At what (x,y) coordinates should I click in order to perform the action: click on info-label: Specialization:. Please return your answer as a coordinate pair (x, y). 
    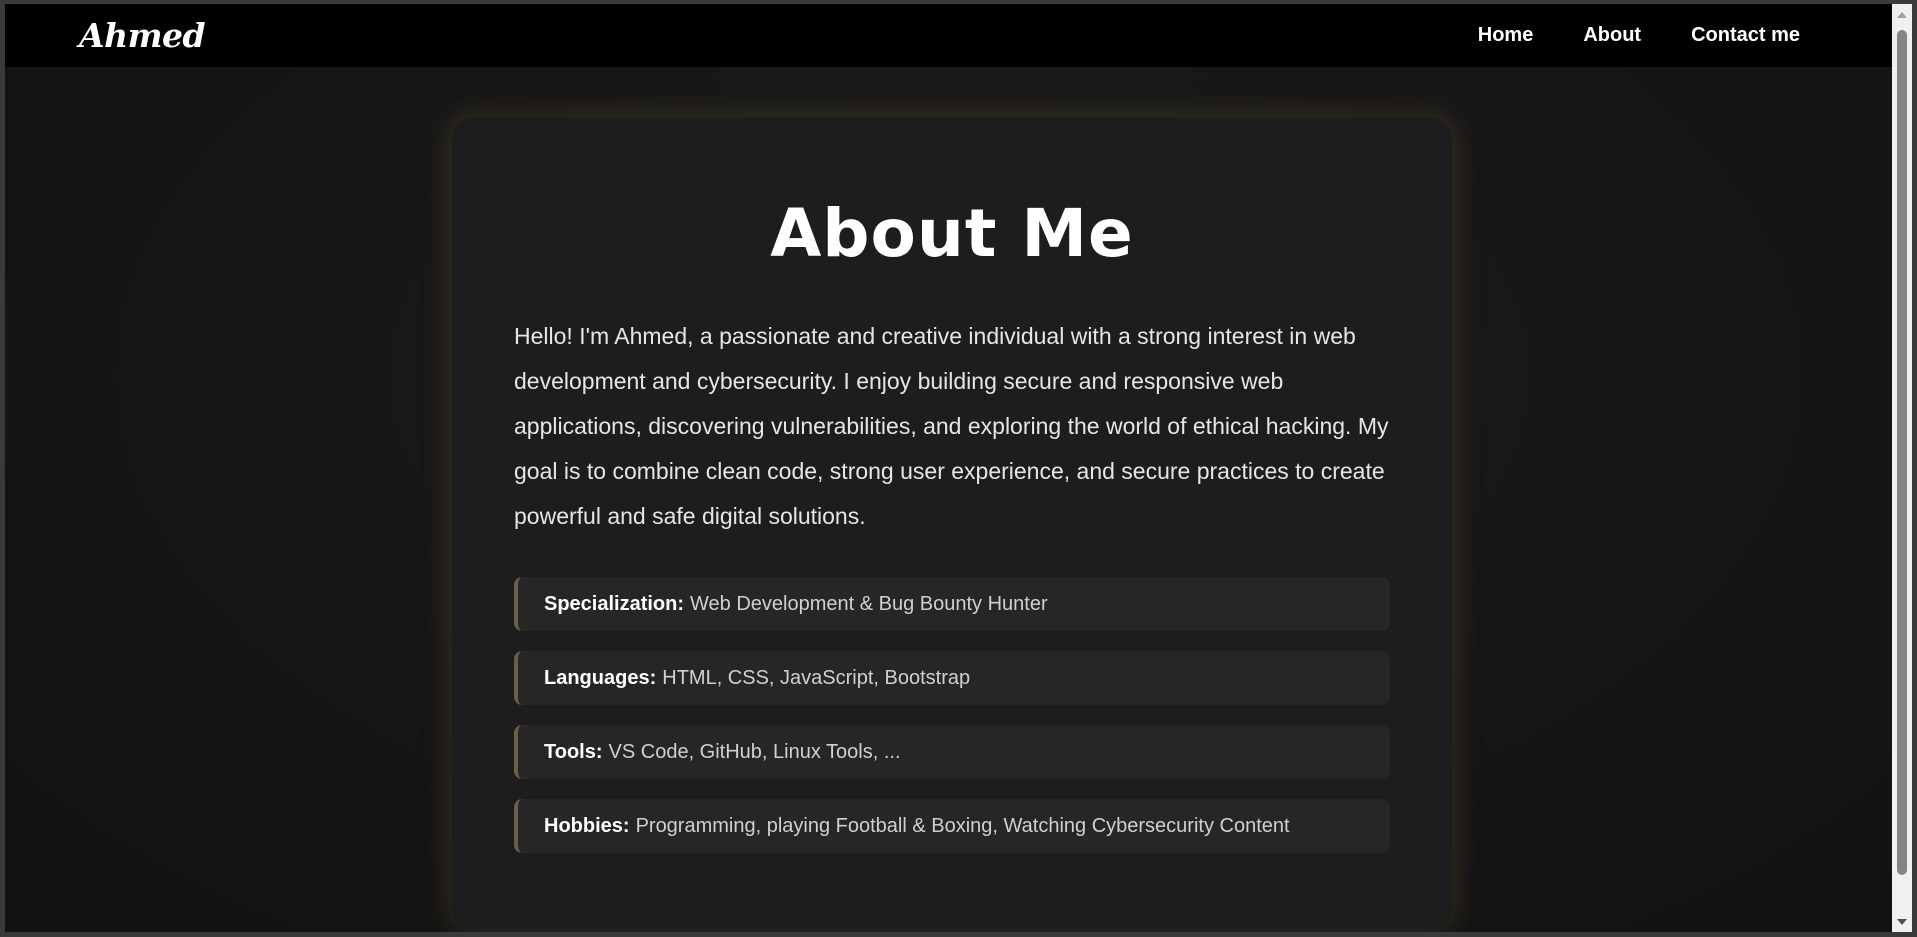
    Looking at the image, I should click on (614, 603).